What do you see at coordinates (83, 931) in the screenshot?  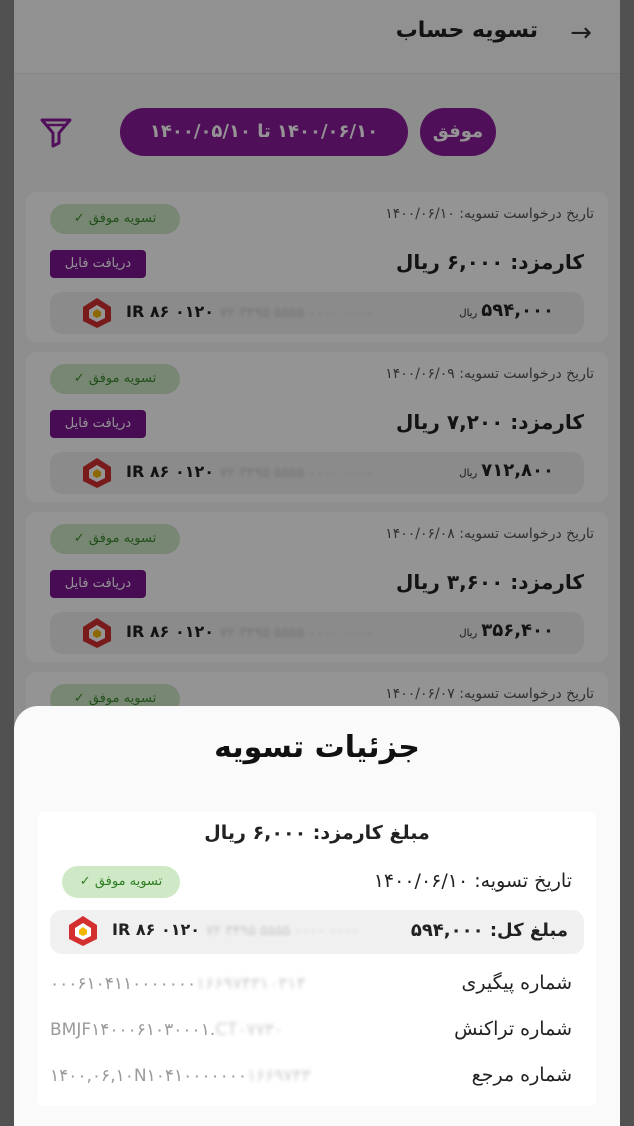 I see `bank-logo-icon` at bounding box center [83, 931].